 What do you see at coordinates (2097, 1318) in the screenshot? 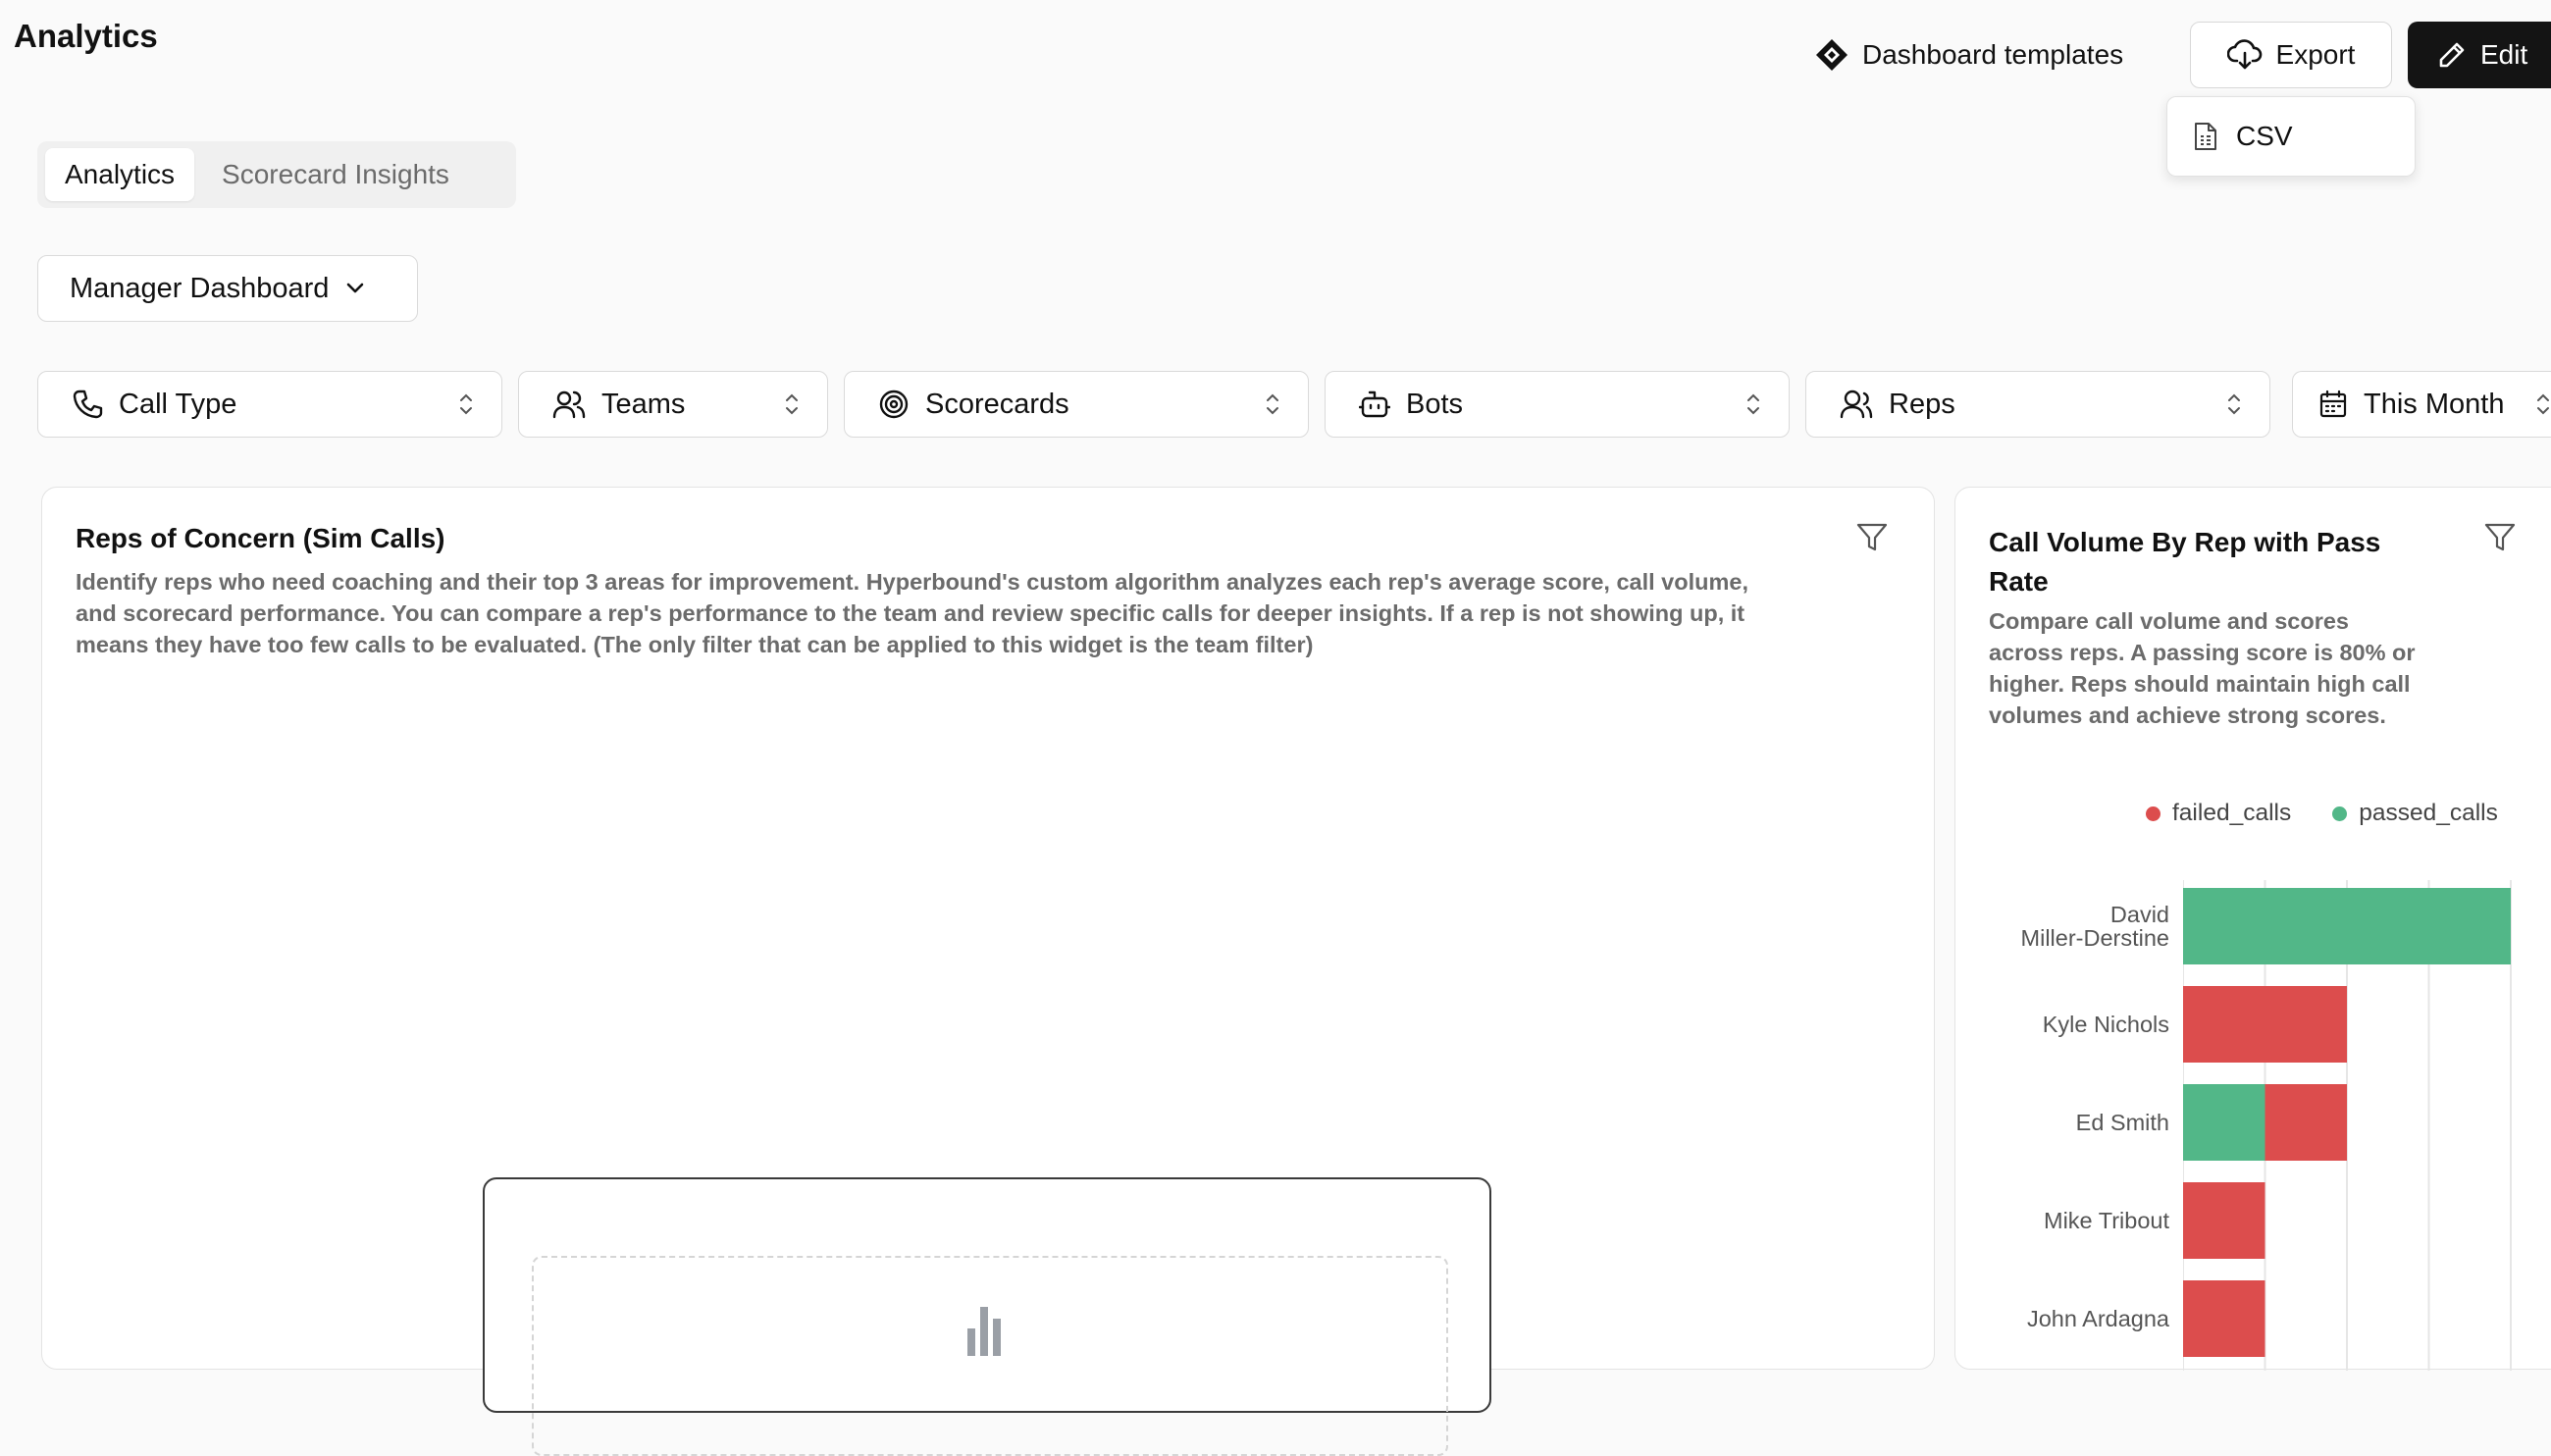
I see `rep-label: John Ardagna` at bounding box center [2097, 1318].